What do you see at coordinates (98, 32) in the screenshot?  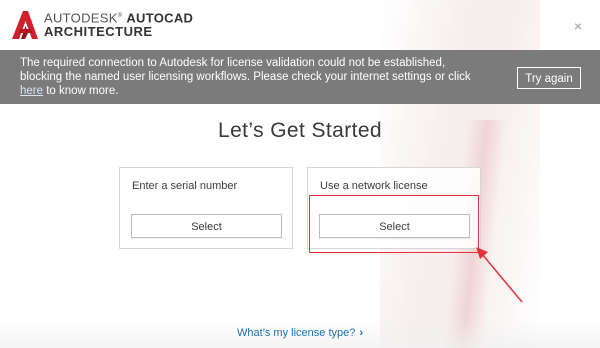 I see `brand-architecture: ARCHITECTURE` at bounding box center [98, 32].